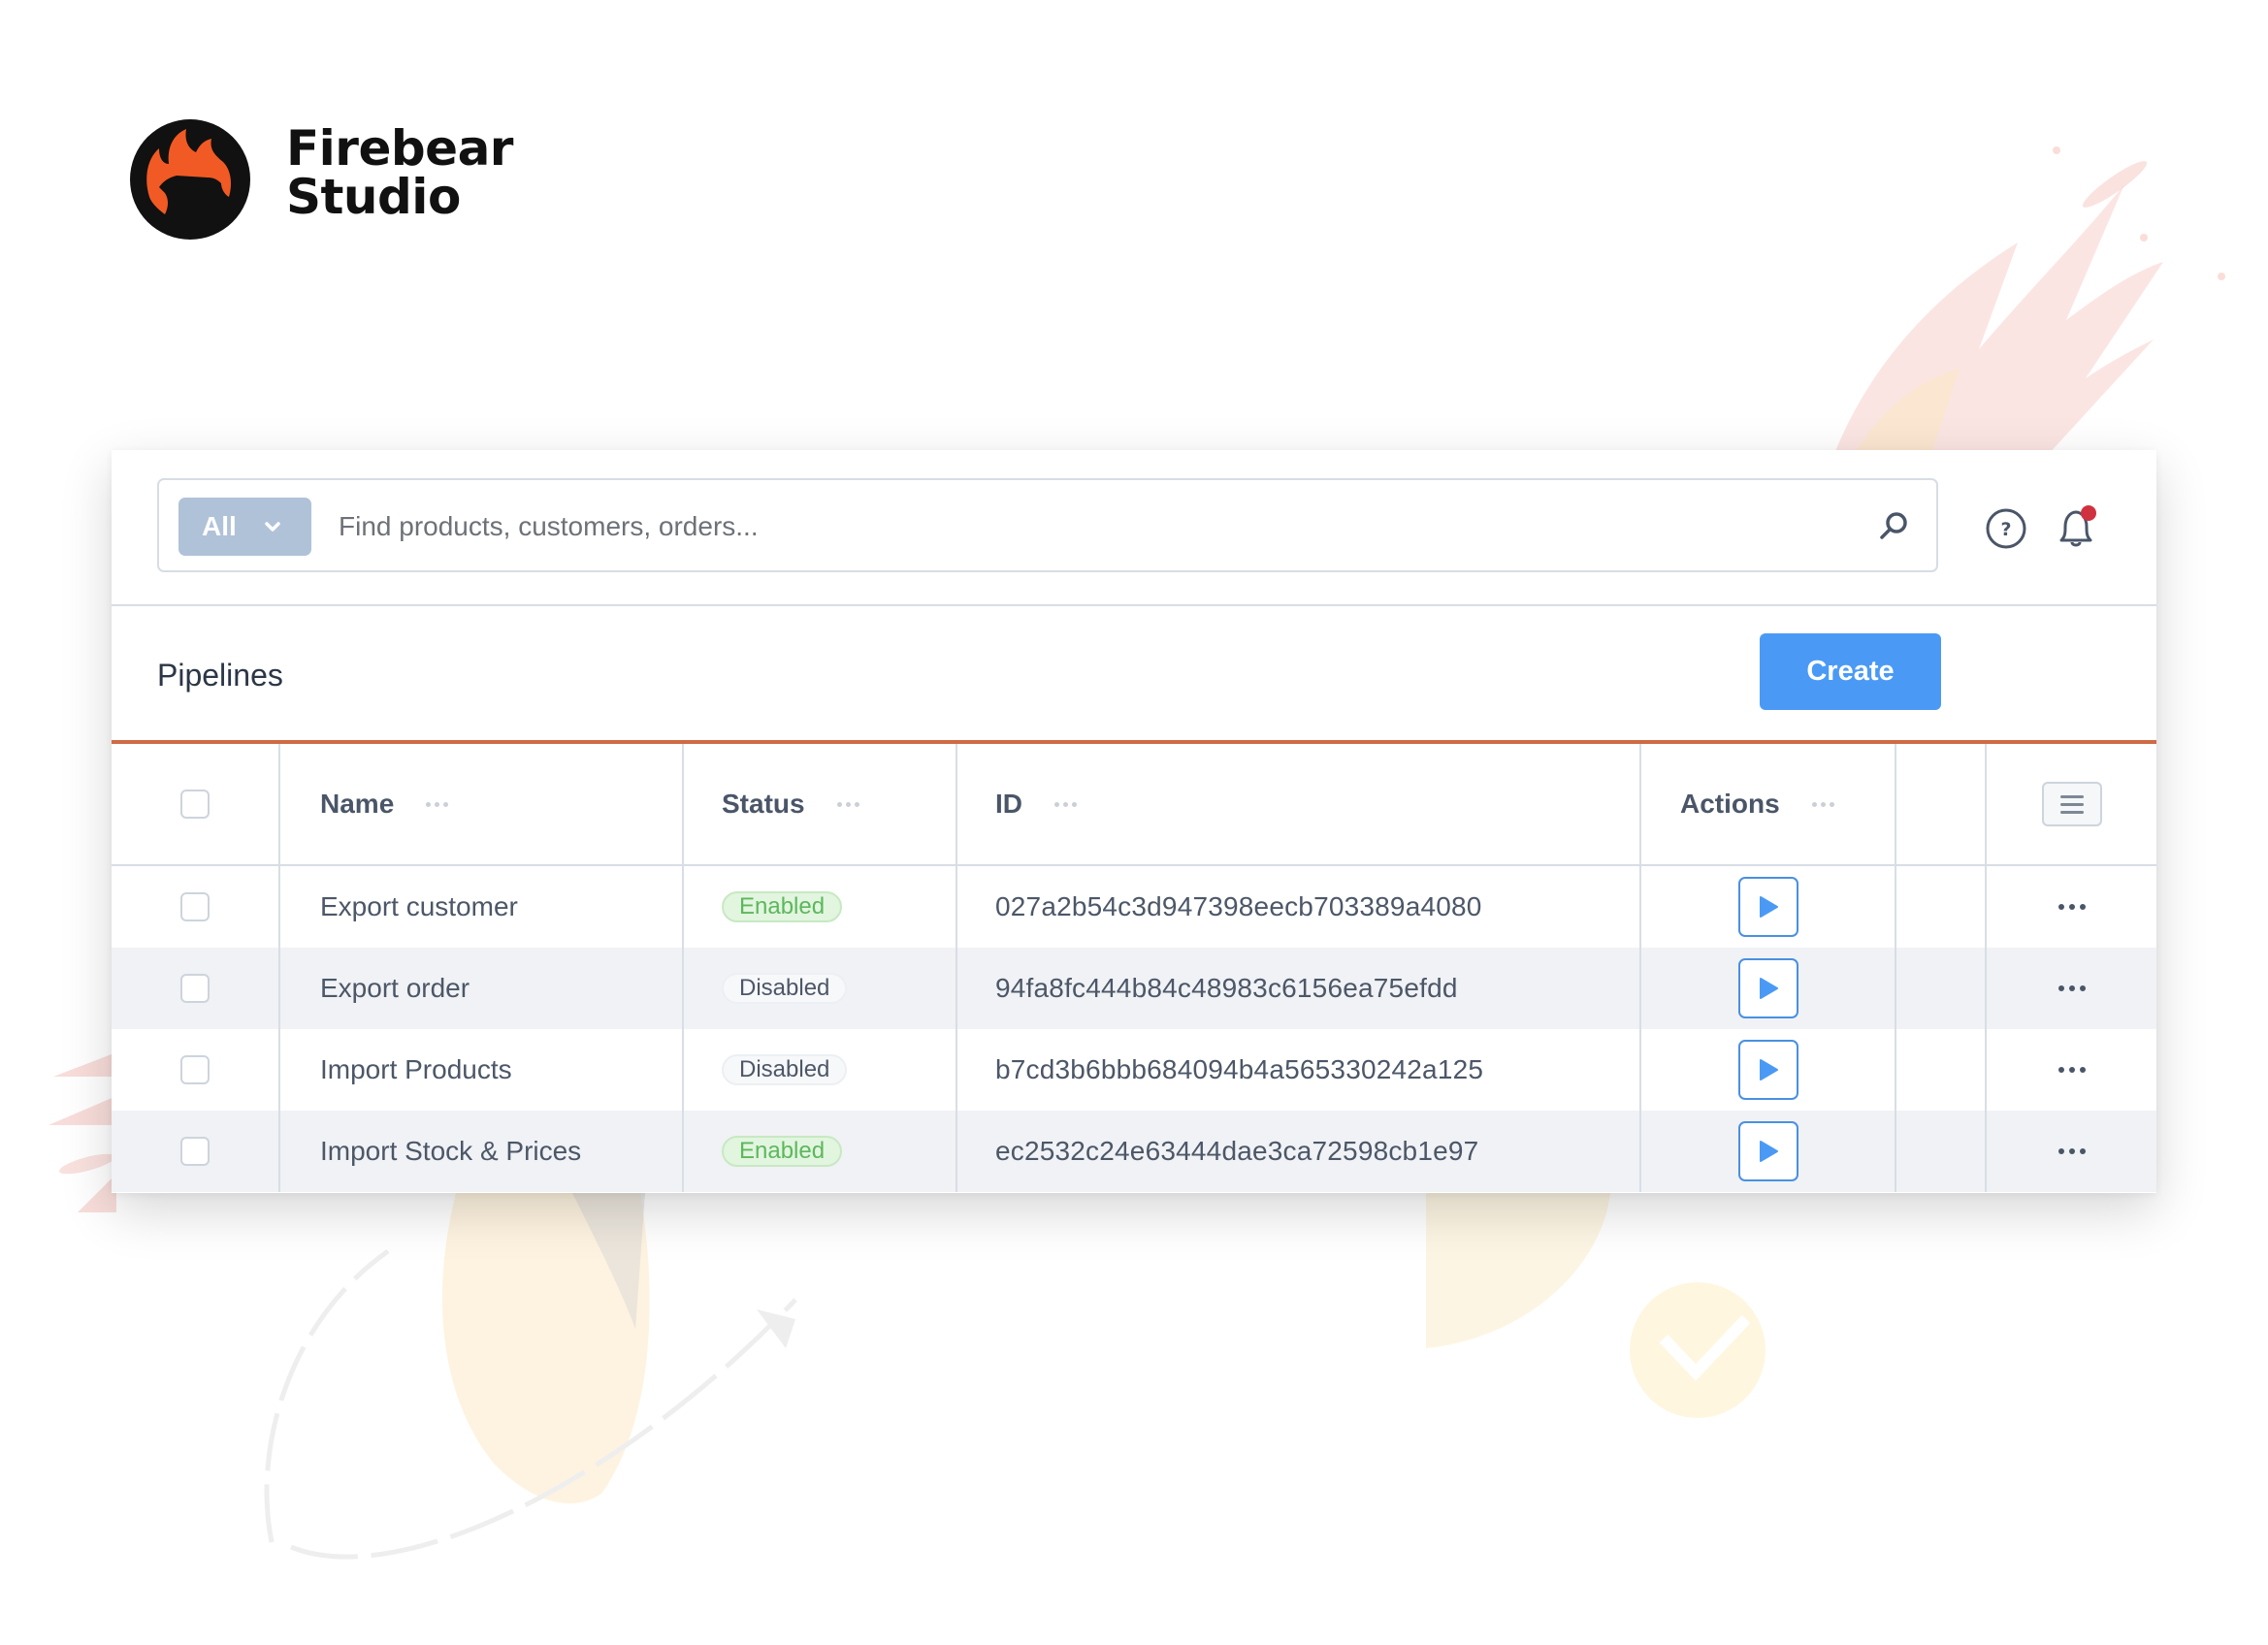 This screenshot has width=2268, height=1645. I want to click on column-header-label: Name, so click(357, 804).